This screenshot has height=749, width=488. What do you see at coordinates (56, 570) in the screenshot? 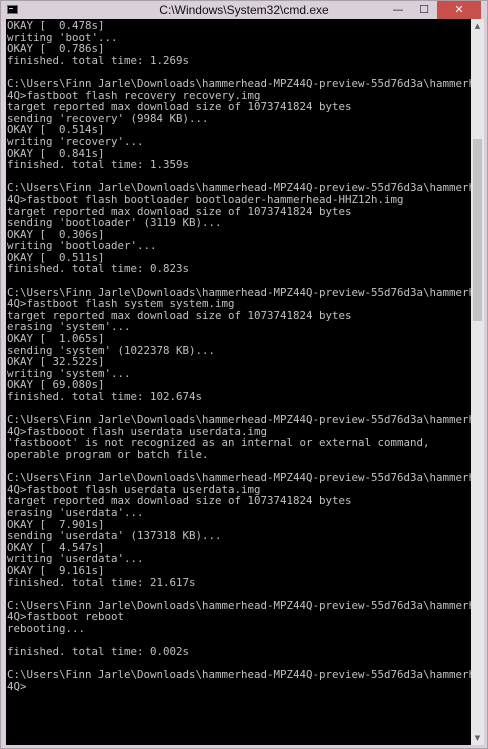
I see `console-line: OKAY [ 9.161s]` at bounding box center [56, 570].